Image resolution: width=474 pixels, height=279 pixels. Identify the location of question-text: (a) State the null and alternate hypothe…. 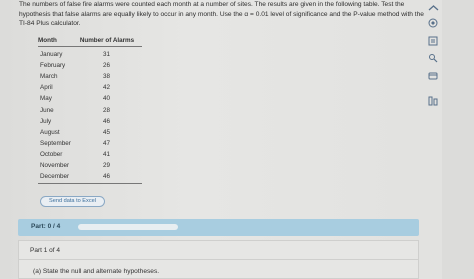
(96, 271).